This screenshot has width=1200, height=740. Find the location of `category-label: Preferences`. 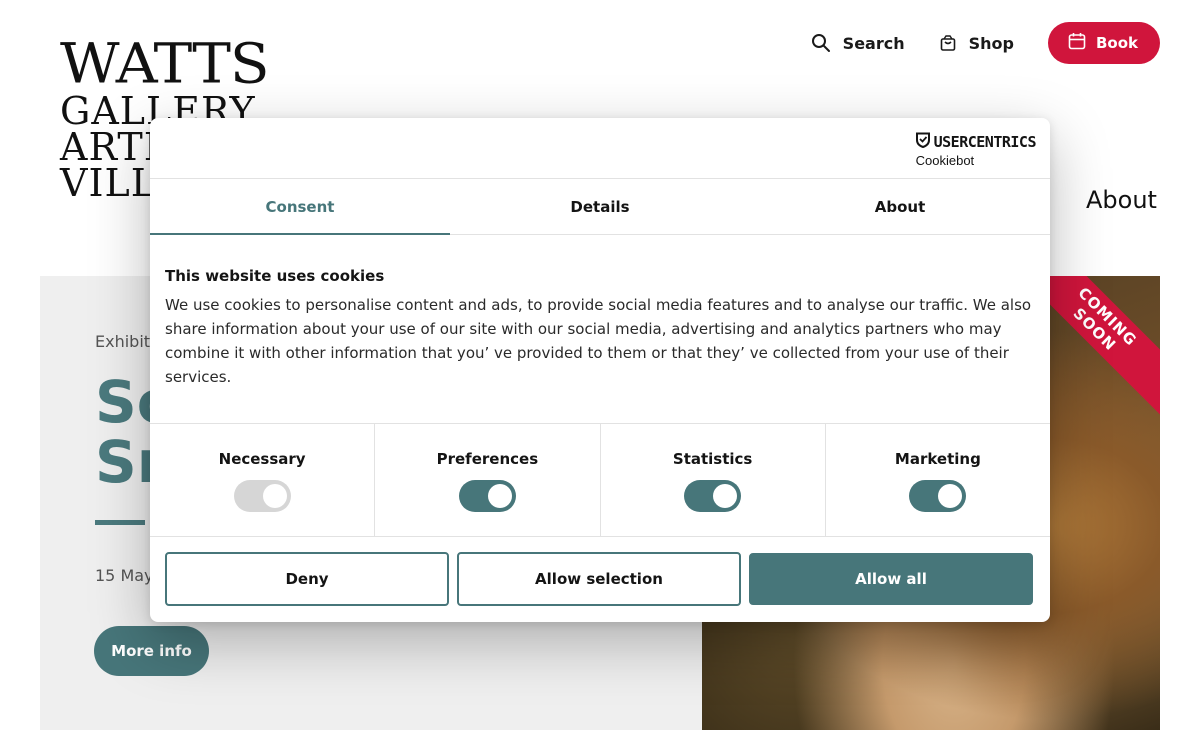

category-label: Preferences is located at coordinates (487, 459).